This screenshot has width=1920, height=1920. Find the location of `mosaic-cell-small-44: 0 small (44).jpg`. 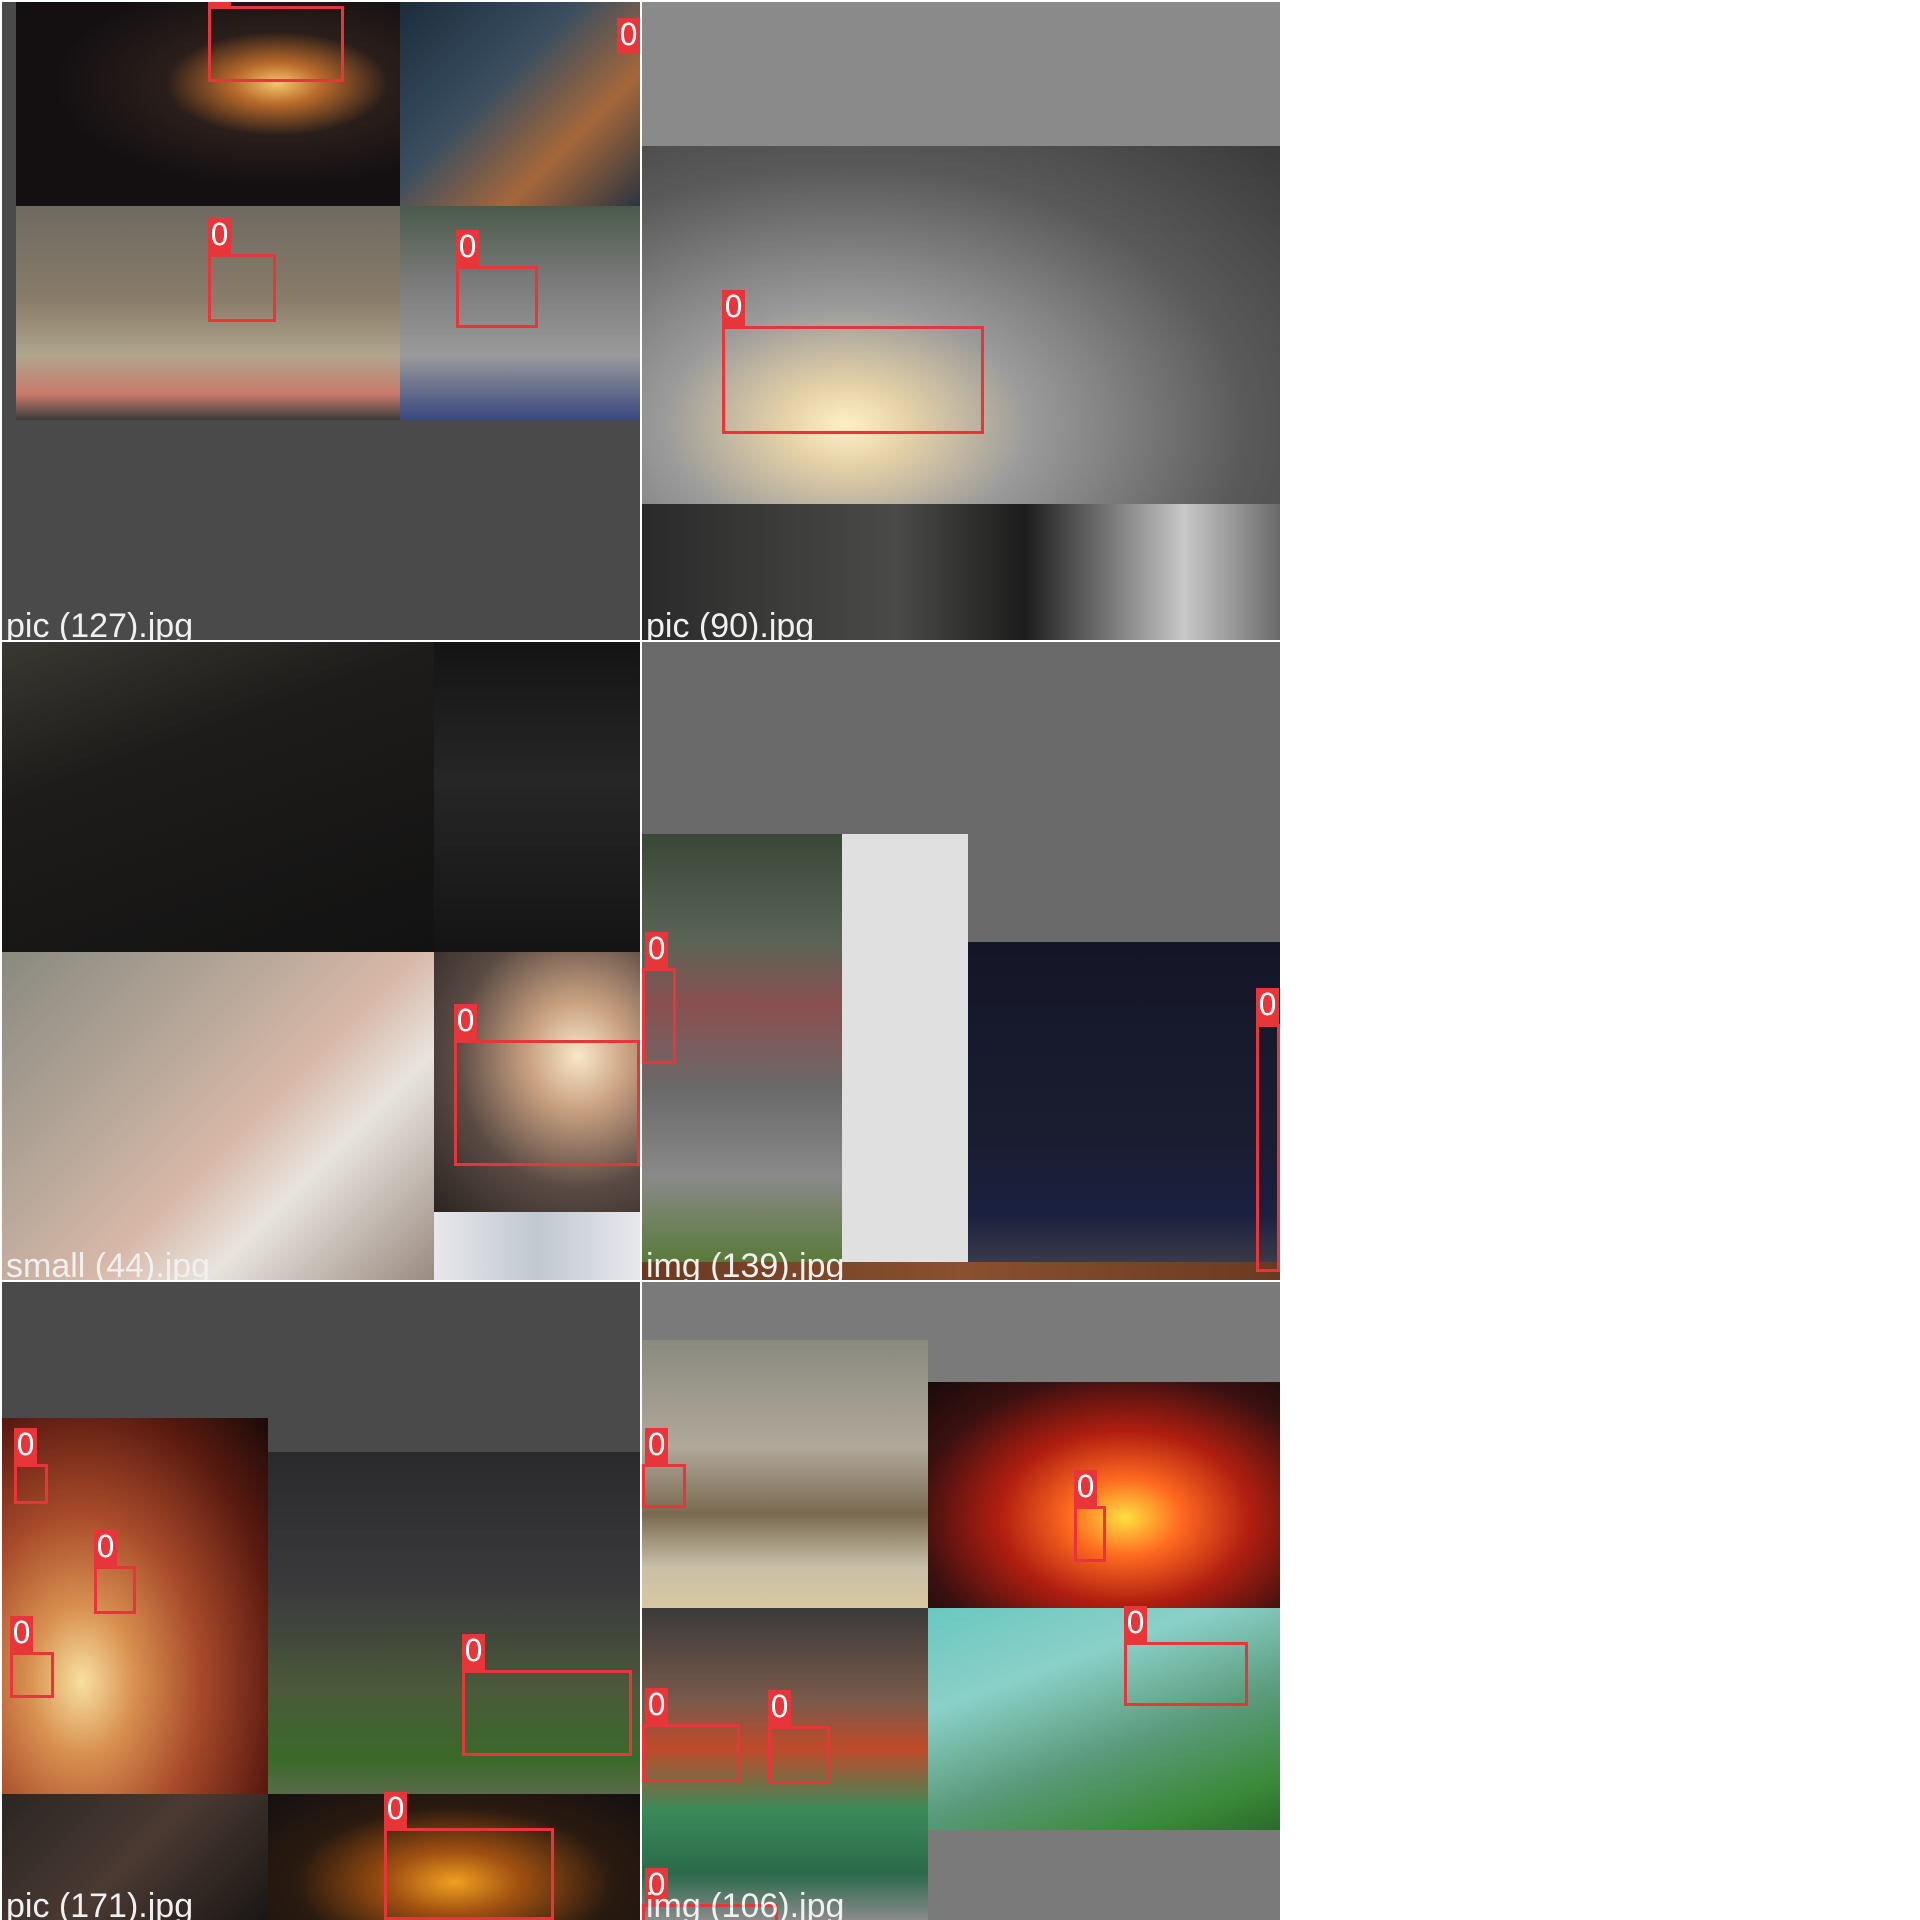

mosaic-cell-small-44: 0 small (44).jpg is located at coordinates (321, 961).